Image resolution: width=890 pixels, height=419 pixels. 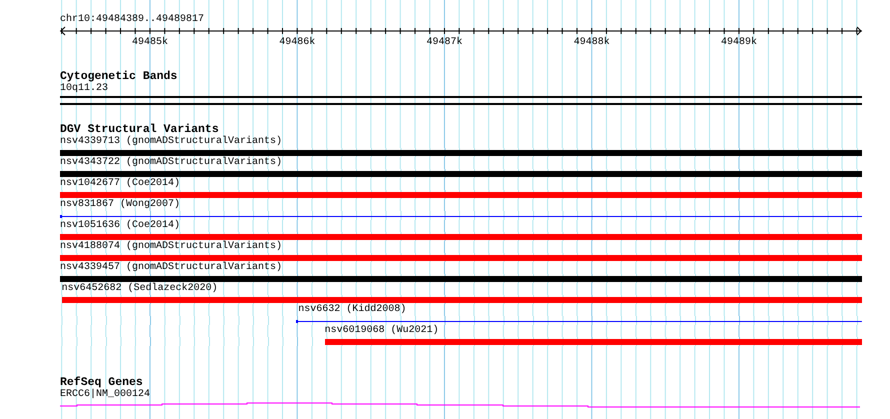 What do you see at coordinates (382, 331) in the screenshot?
I see `feature-label: nsv6019068 (Wu2021)` at bounding box center [382, 331].